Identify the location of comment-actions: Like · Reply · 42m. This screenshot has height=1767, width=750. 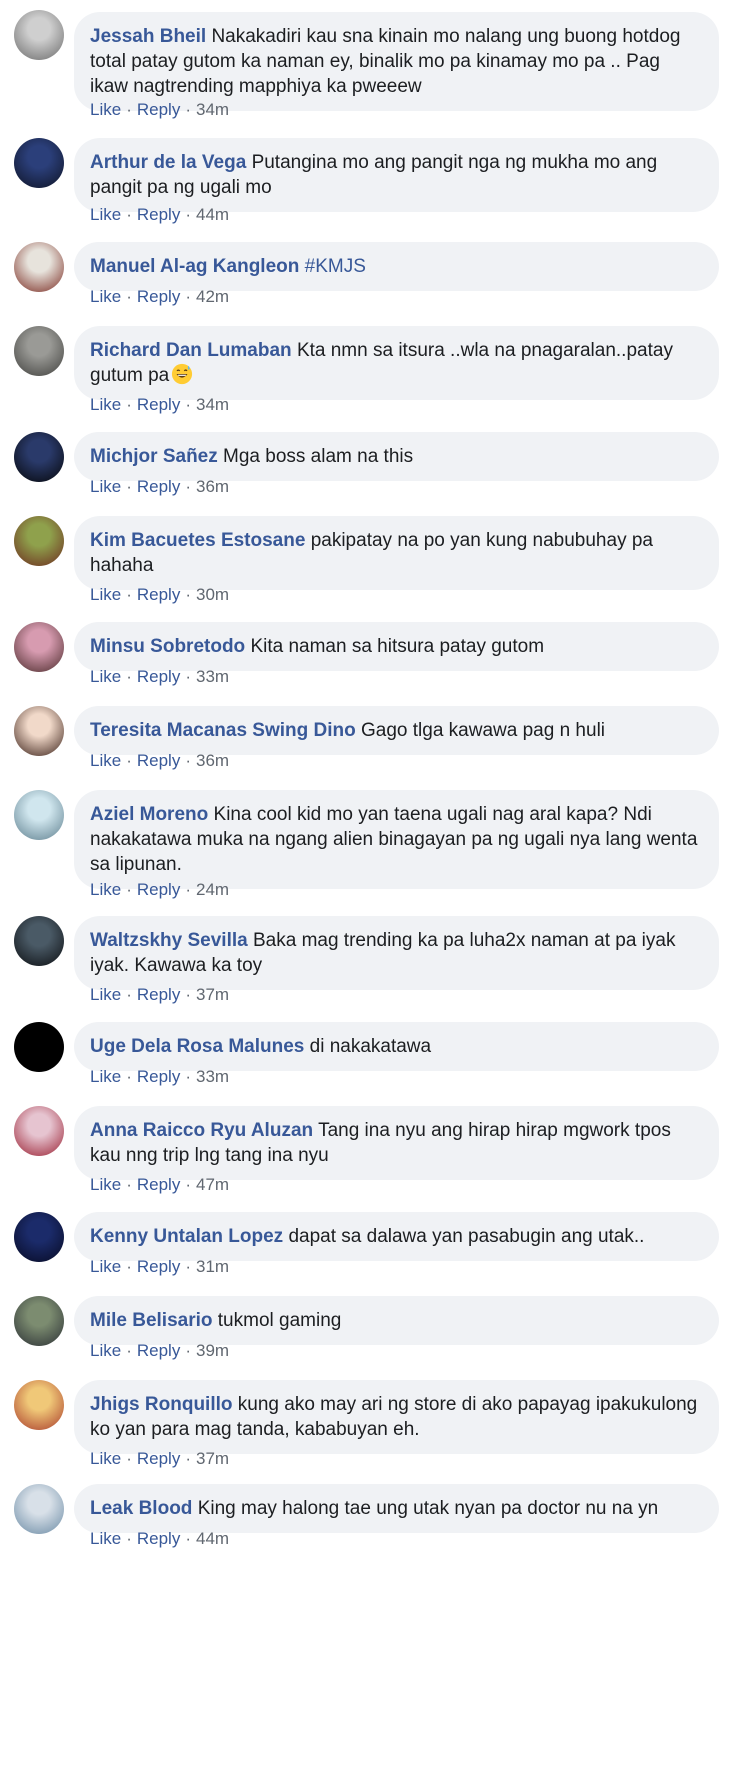
(159, 297).